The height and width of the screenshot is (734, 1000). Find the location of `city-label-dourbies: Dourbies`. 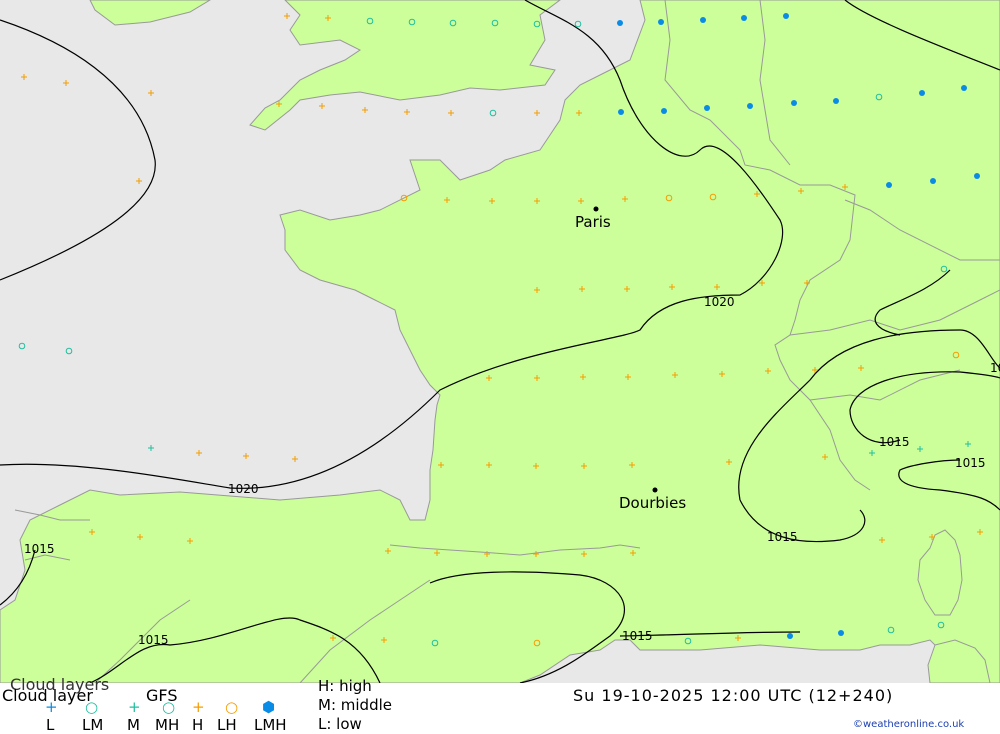

city-label-dourbies: Dourbies is located at coordinates (652, 503).